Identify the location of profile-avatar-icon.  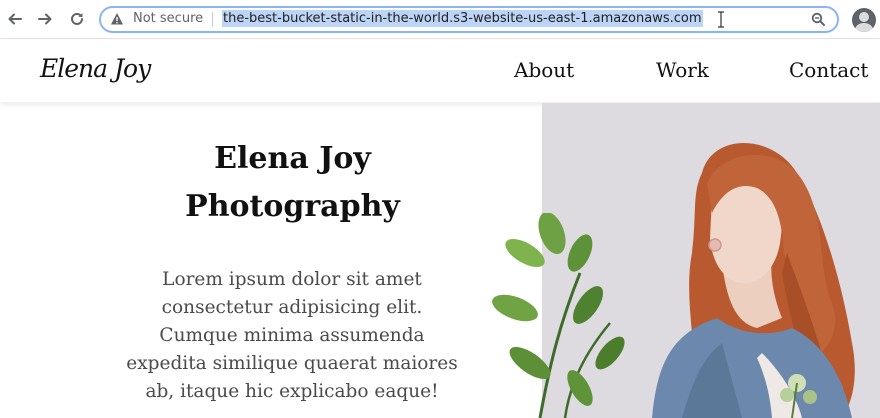
(864, 20).